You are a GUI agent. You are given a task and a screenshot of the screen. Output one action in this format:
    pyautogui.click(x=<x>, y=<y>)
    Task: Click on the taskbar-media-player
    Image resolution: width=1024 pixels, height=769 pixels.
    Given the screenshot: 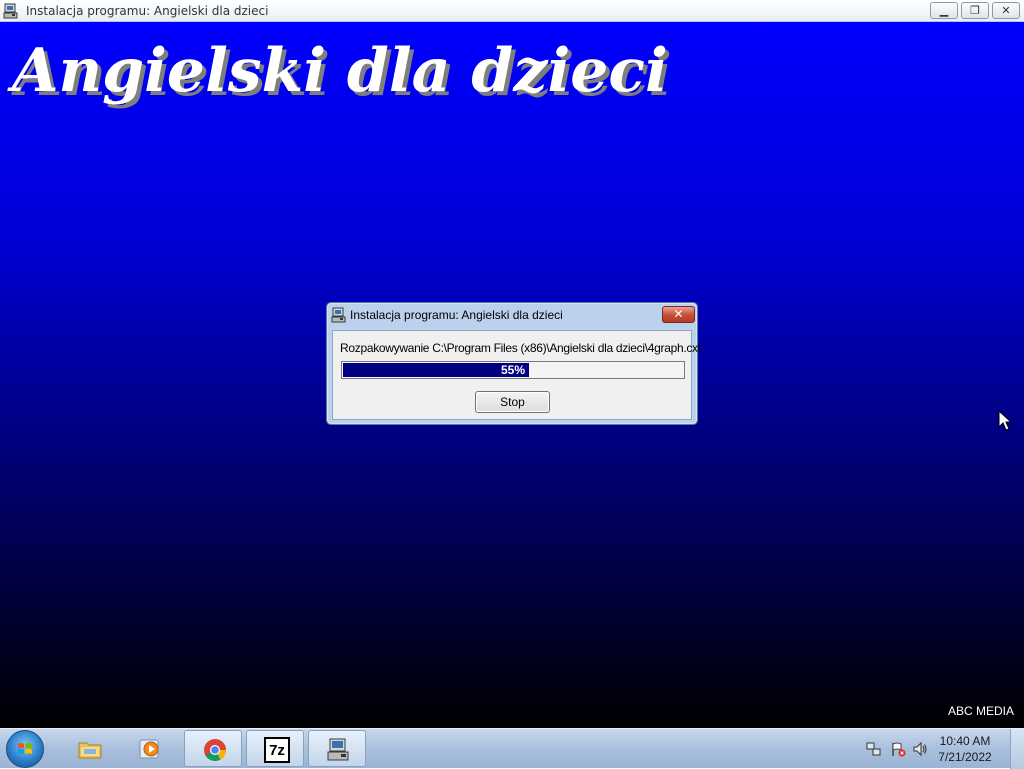 What is the action you would take?
    pyautogui.click(x=149, y=748)
    